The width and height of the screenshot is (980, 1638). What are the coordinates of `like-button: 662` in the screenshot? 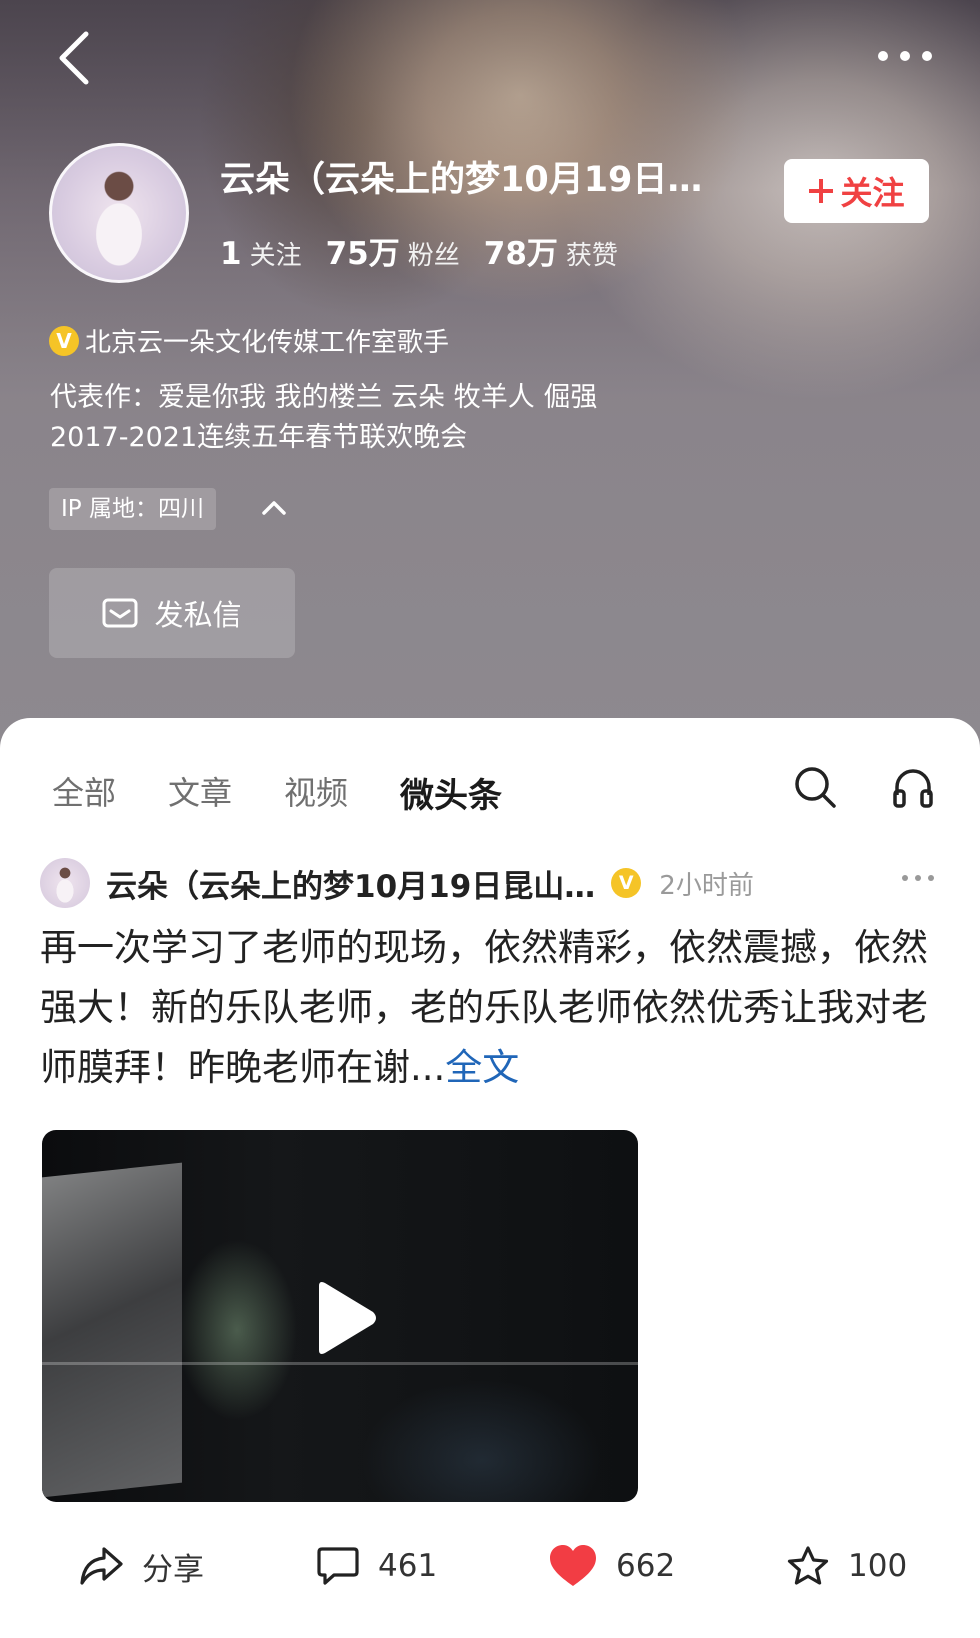 It's located at (611, 1566).